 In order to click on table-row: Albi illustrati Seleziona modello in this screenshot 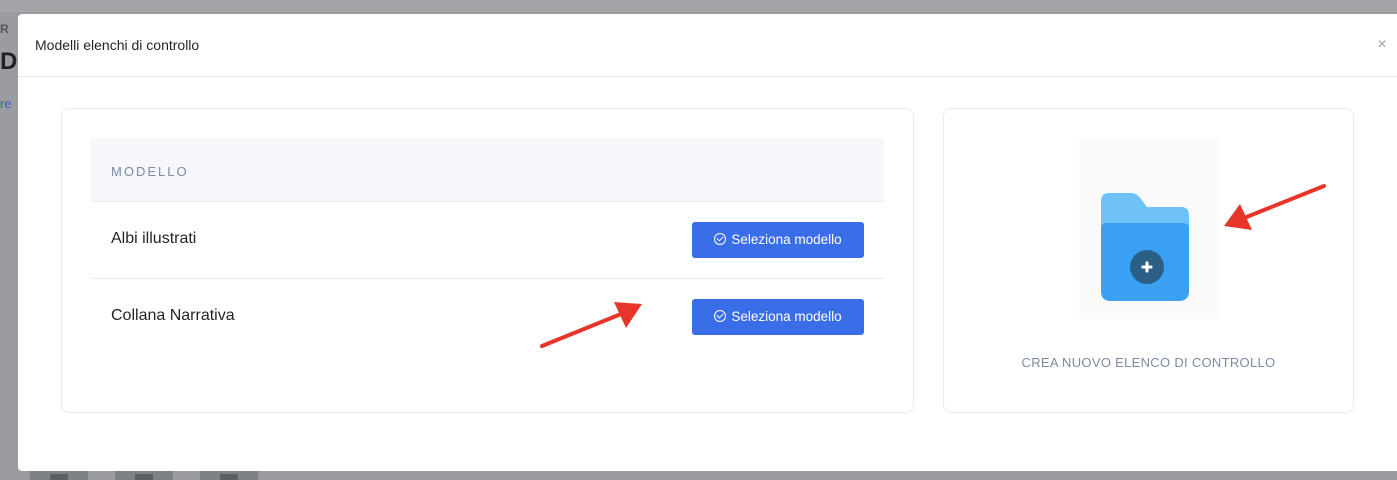, I will do `click(487, 240)`.